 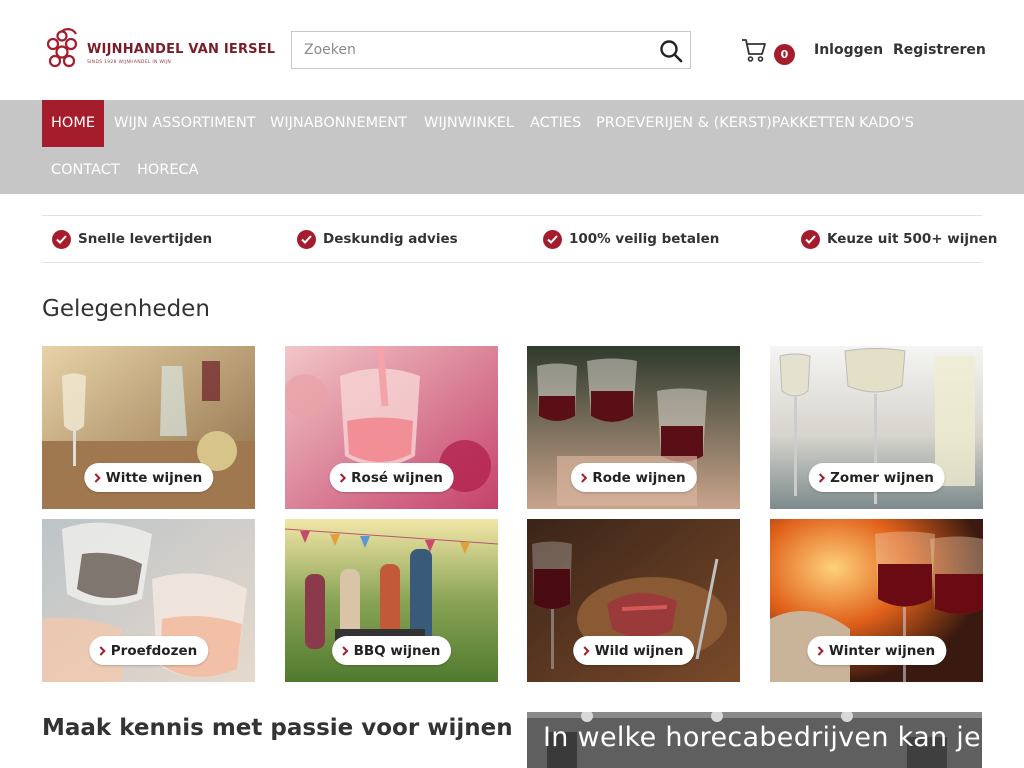 What do you see at coordinates (671, 51) in the screenshot?
I see `search-icon` at bounding box center [671, 51].